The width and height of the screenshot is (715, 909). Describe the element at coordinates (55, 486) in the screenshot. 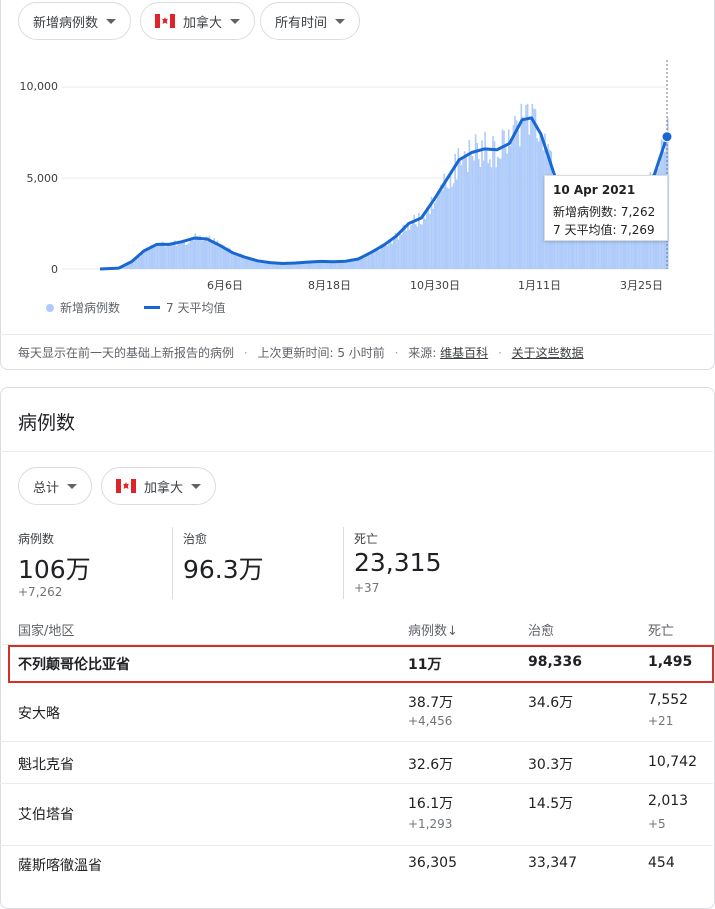

I see `total-filter-chip: 总计` at that location.